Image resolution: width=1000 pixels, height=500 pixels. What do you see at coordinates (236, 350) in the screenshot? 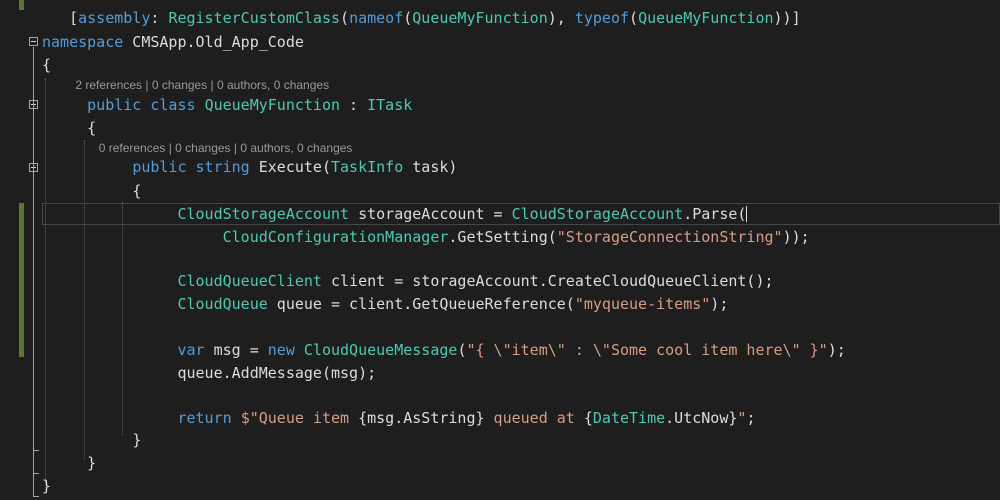
I see `code-token: msg =` at bounding box center [236, 350].